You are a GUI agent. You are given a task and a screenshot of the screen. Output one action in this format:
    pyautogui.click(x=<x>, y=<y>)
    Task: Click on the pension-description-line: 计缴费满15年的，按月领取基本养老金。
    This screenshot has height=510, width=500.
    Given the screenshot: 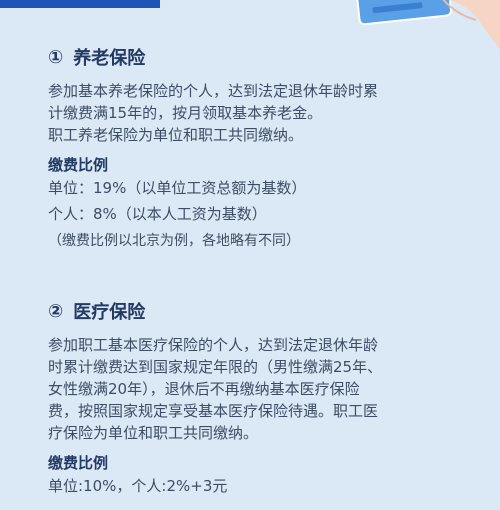 What is the action you would take?
    pyautogui.click(x=185, y=113)
    